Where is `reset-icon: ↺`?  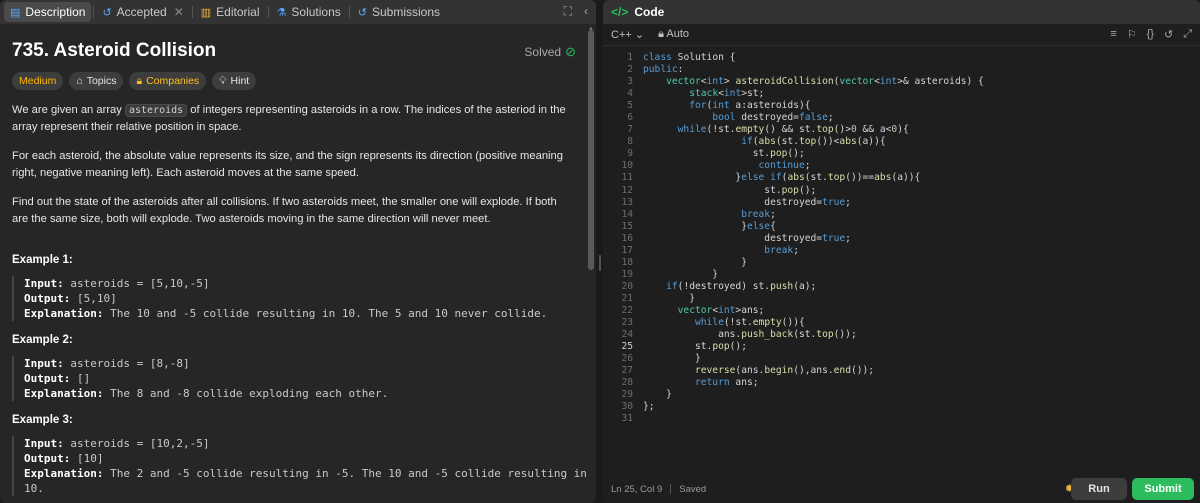
reset-icon: ↺ is located at coordinates (1168, 34).